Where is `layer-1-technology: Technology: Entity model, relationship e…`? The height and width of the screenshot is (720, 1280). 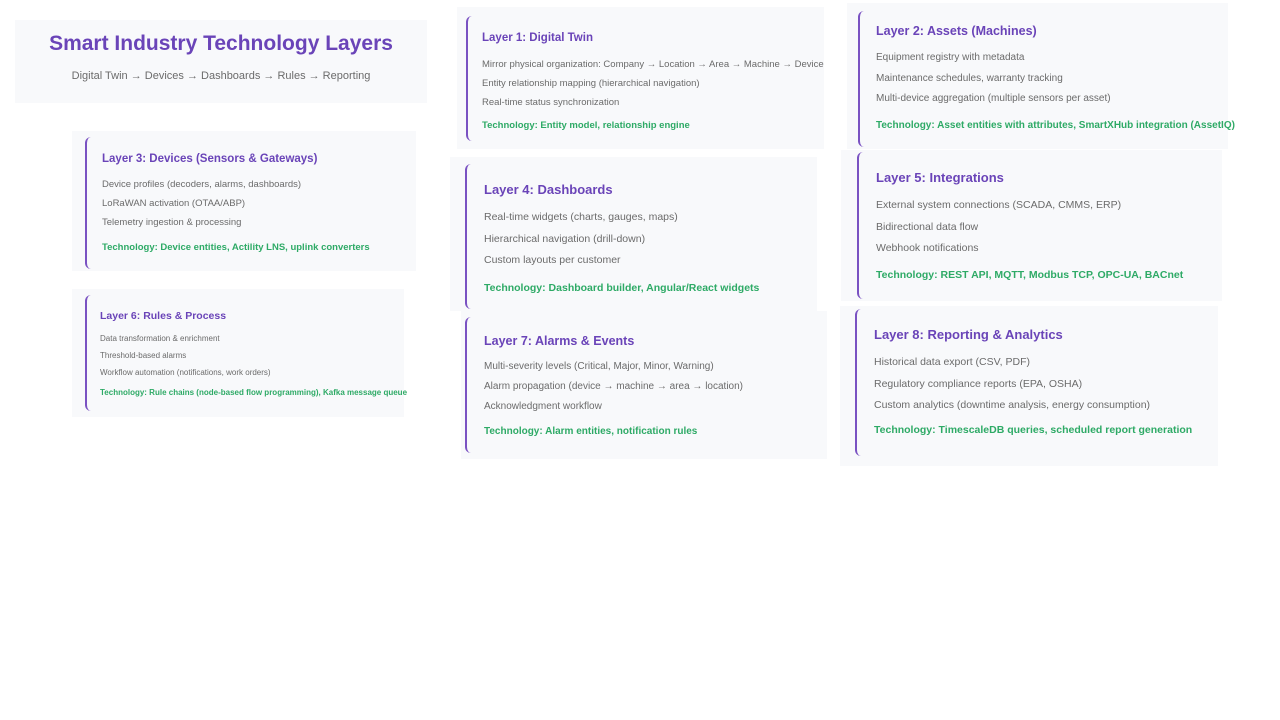 layer-1-technology: Technology: Entity model, relationship e… is located at coordinates (586, 125).